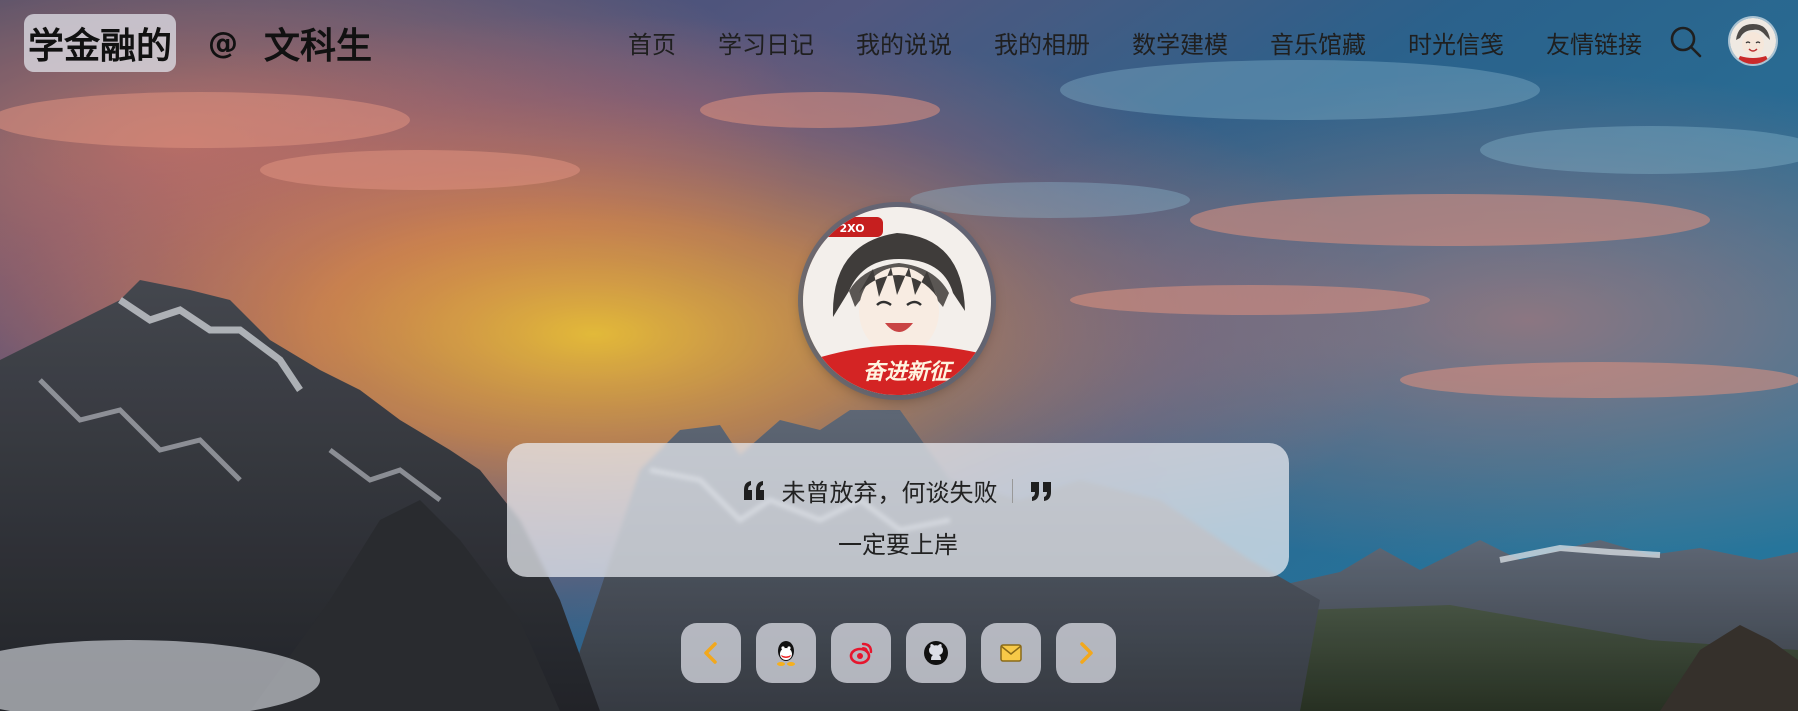 Image resolution: width=1798 pixels, height=711 pixels. Describe the element at coordinates (652, 42) in the screenshot. I see `nav-item-home: 首页` at that location.